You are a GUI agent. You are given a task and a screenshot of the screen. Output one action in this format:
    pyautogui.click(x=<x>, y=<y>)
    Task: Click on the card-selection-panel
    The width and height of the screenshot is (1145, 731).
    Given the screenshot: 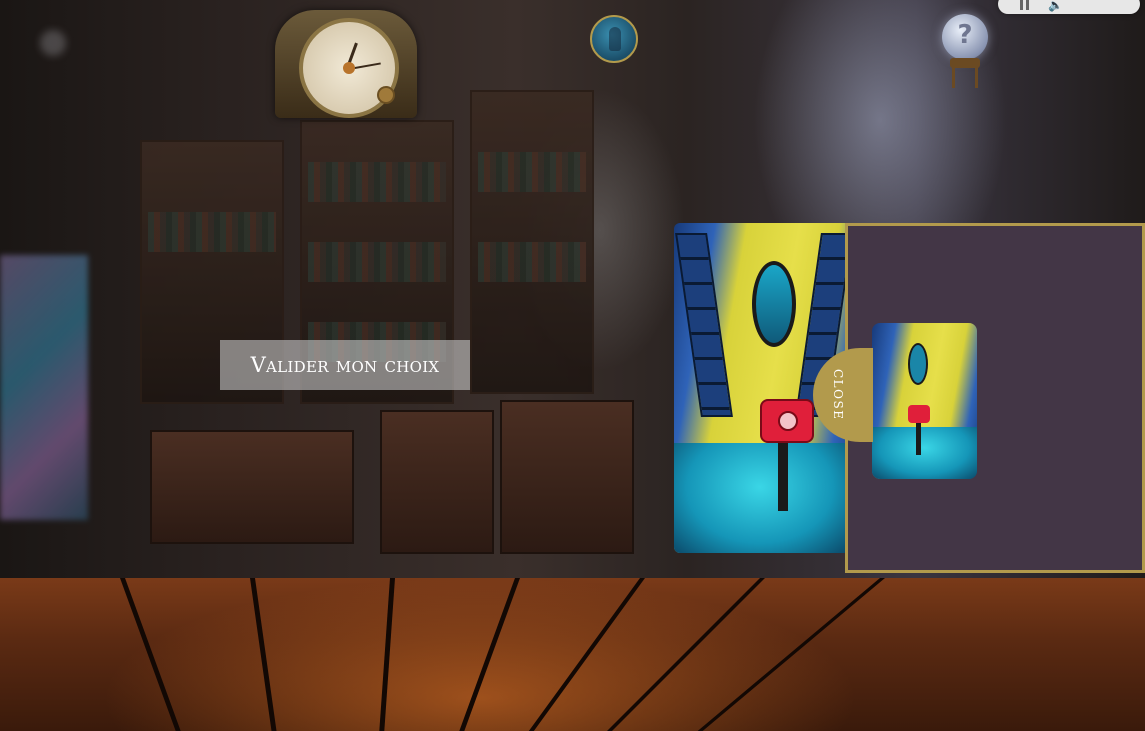 What is the action you would take?
    pyautogui.click(x=995, y=398)
    